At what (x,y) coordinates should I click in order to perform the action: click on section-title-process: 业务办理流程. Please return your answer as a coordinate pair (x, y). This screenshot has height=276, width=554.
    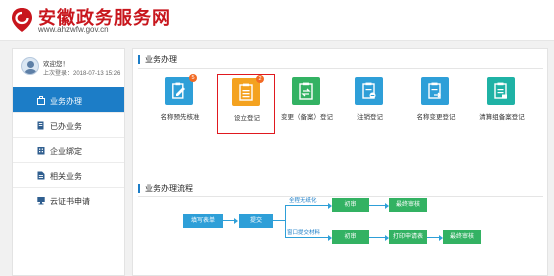
    Looking at the image, I should click on (165, 188).